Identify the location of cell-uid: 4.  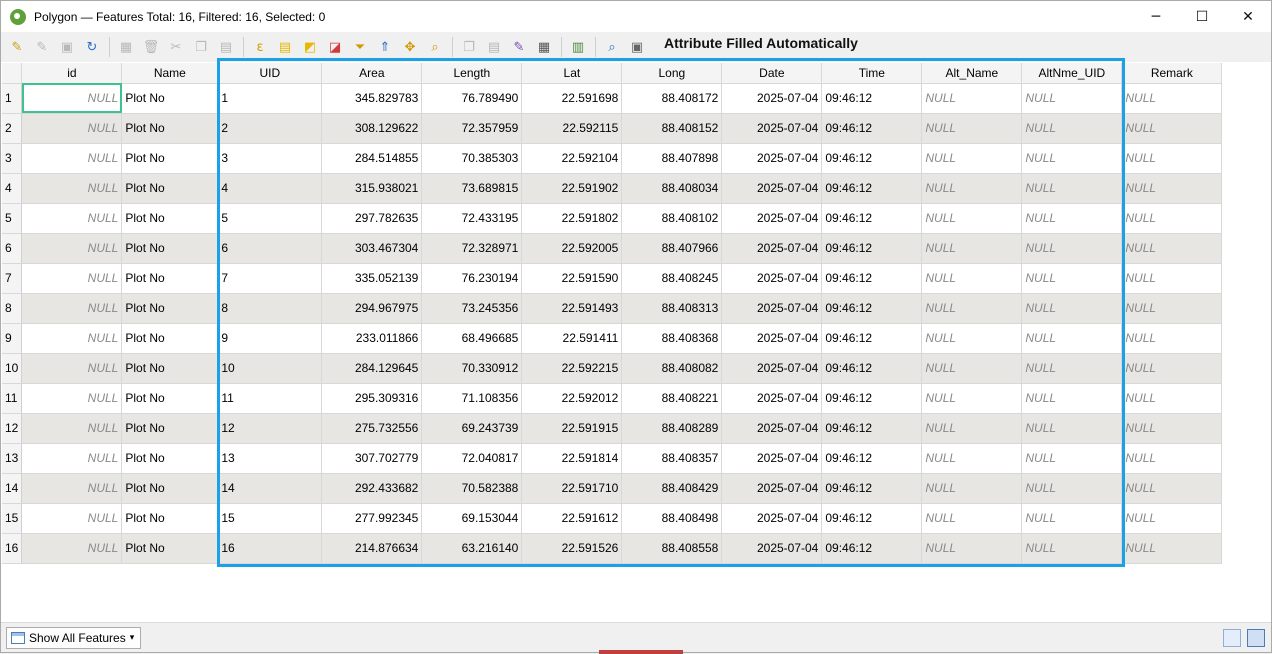
(270, 188).